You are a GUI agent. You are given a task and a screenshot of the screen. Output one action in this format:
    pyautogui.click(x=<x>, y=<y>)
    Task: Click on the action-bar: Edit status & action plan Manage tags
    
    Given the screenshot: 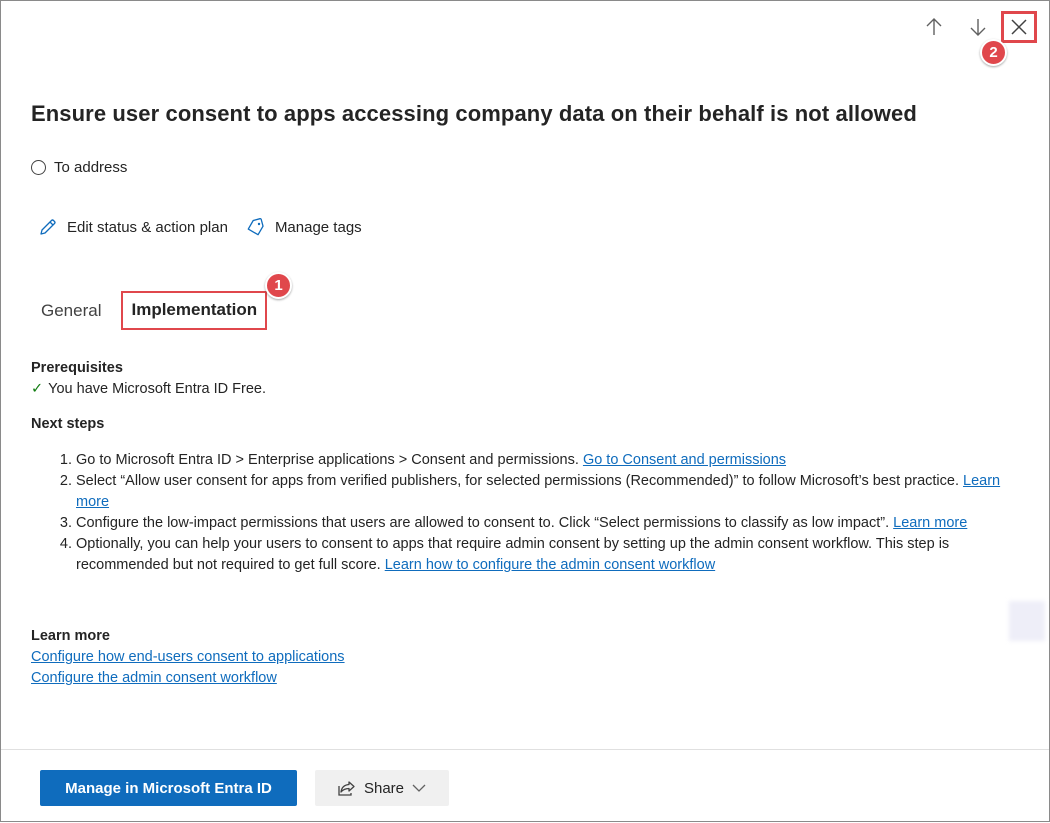 What is the action you would take?
    pyautogui.click(x=209, y=227)
    